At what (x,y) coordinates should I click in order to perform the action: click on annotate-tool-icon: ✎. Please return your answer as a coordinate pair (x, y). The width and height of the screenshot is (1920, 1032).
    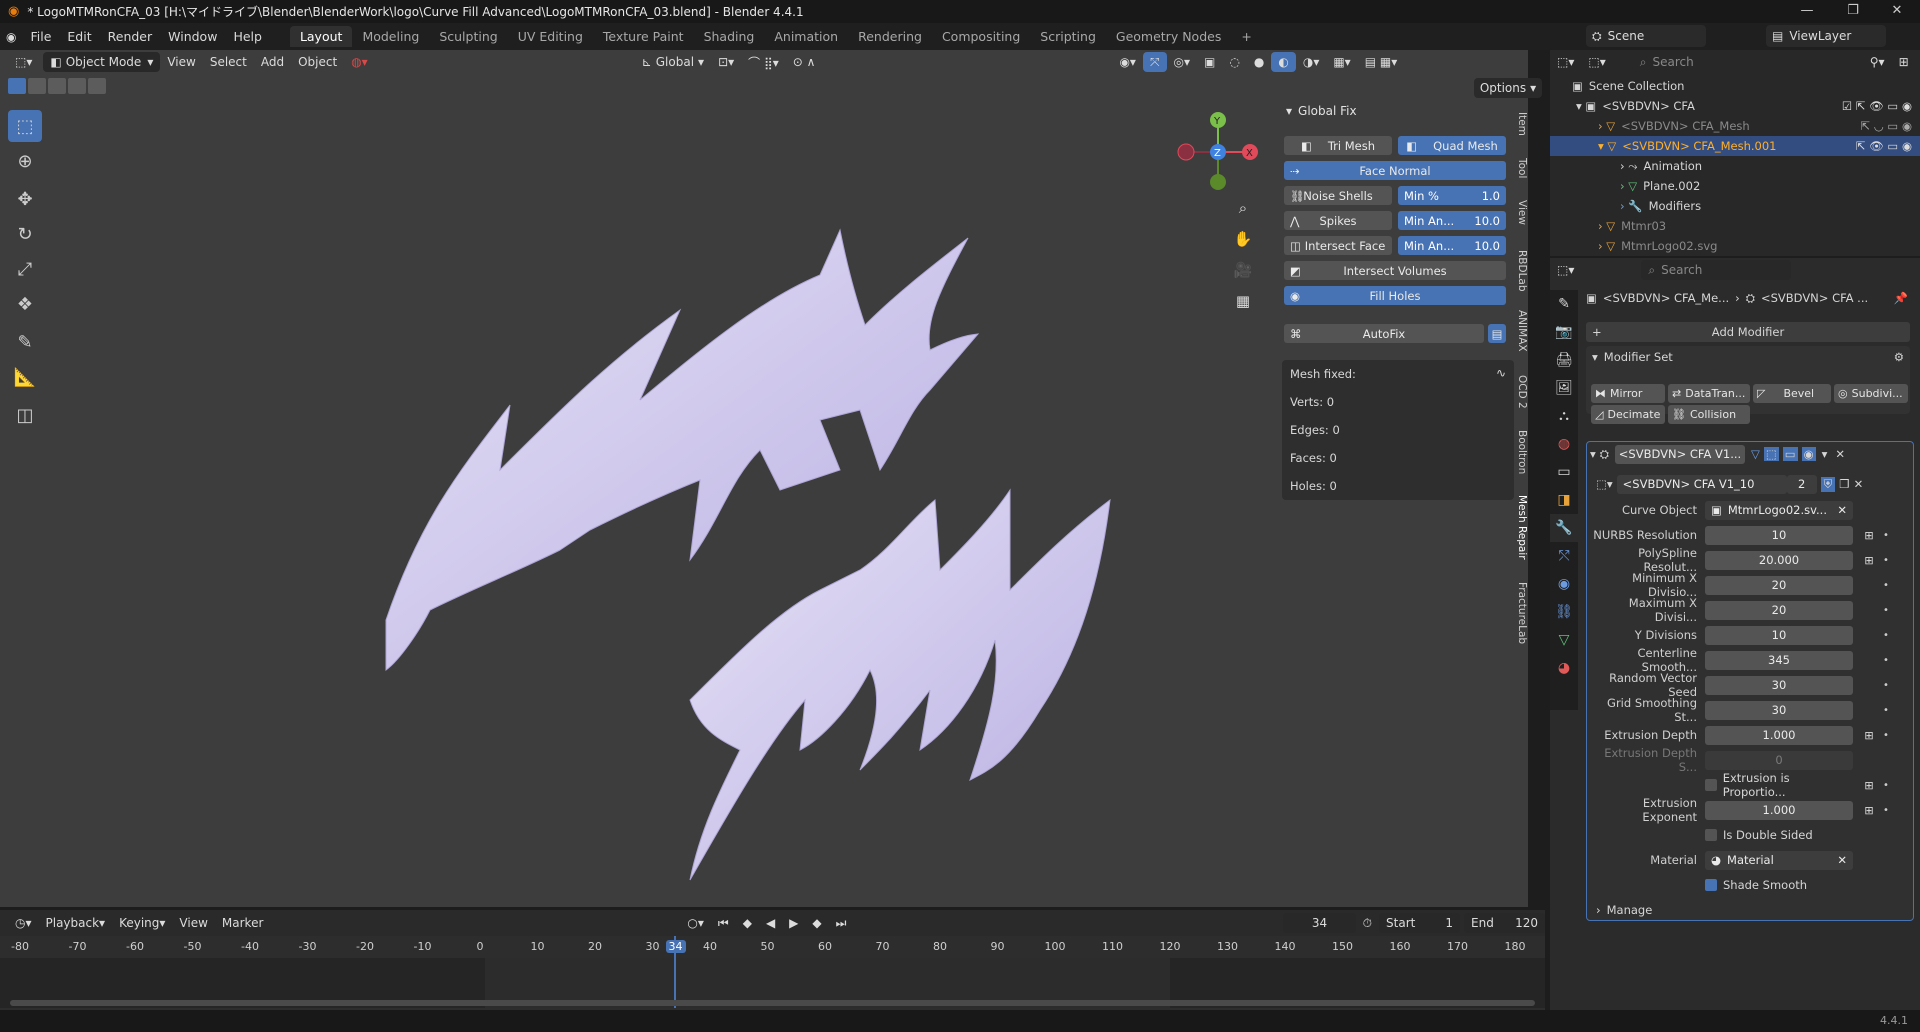
    Looking at the image, I should click on (25, 342).